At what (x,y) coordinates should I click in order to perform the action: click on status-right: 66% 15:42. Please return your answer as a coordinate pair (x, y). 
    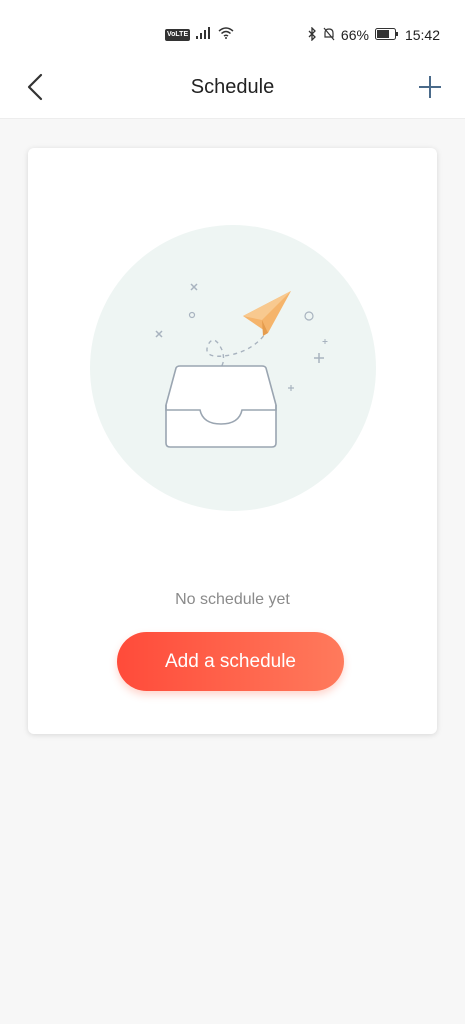
    Looking at the image, I should click on (373, 35).